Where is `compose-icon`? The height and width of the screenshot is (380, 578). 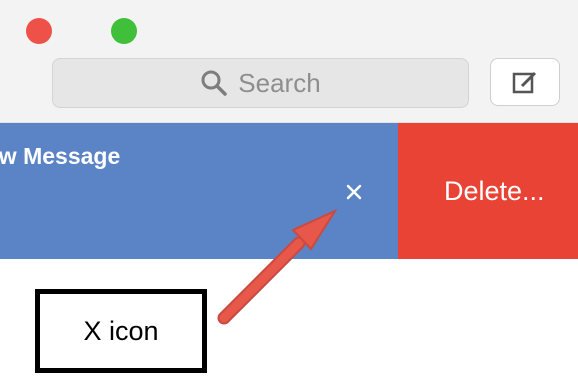
compose-icon is located at coordinates (524, 82).